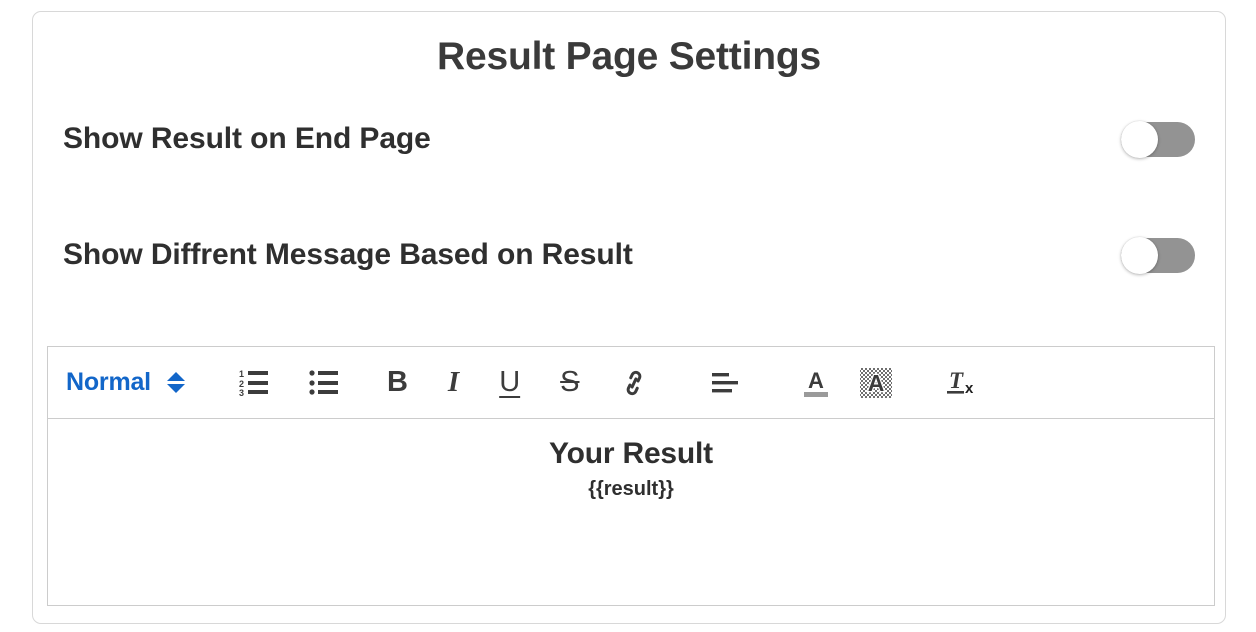 Image resolution: width=1256 pixels, height=632 pixels. I want to click on bullet-list-icon, so click(324, 383).